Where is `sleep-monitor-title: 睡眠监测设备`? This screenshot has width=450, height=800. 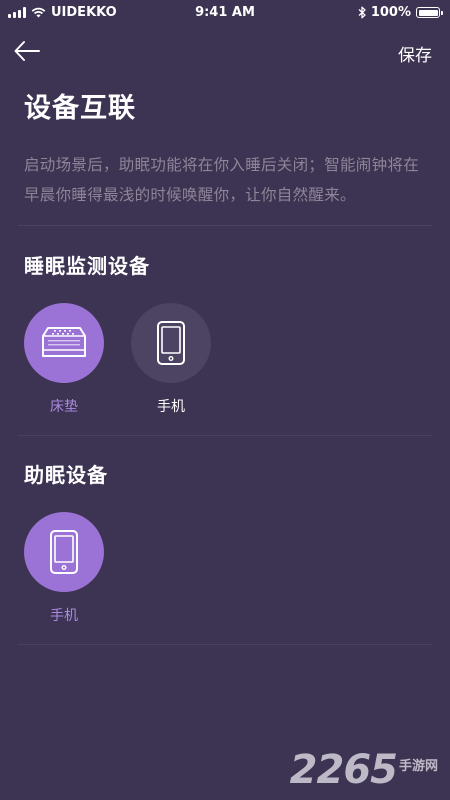
sleep-monitor-title: 睡眠监测设备 is located at coordinates (87, 266).